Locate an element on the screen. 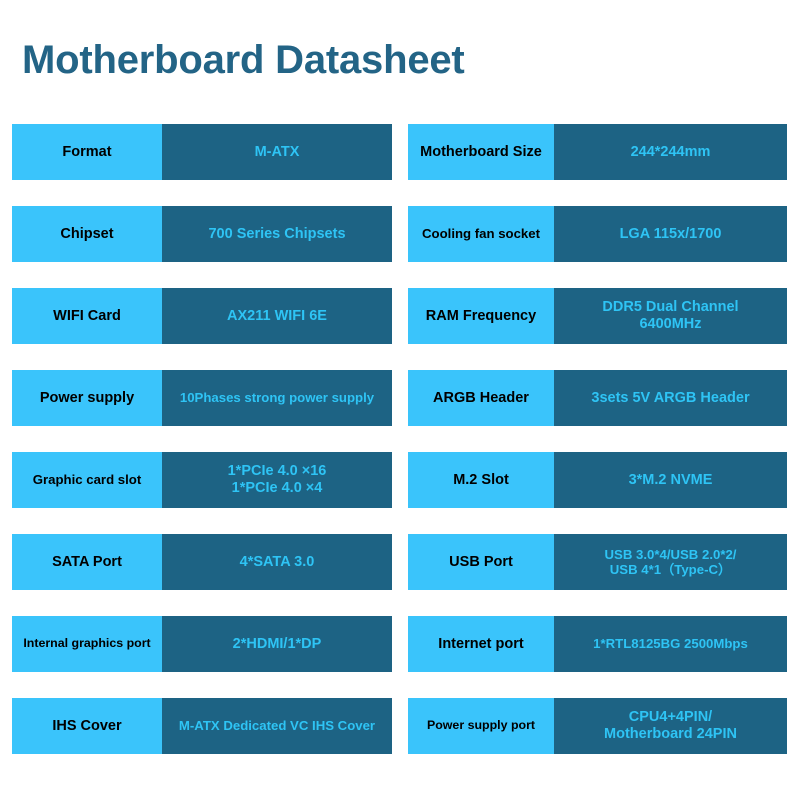  spec-label-cooling-fan-socket: Cooling fan socket is located at coordinates (481, 234).